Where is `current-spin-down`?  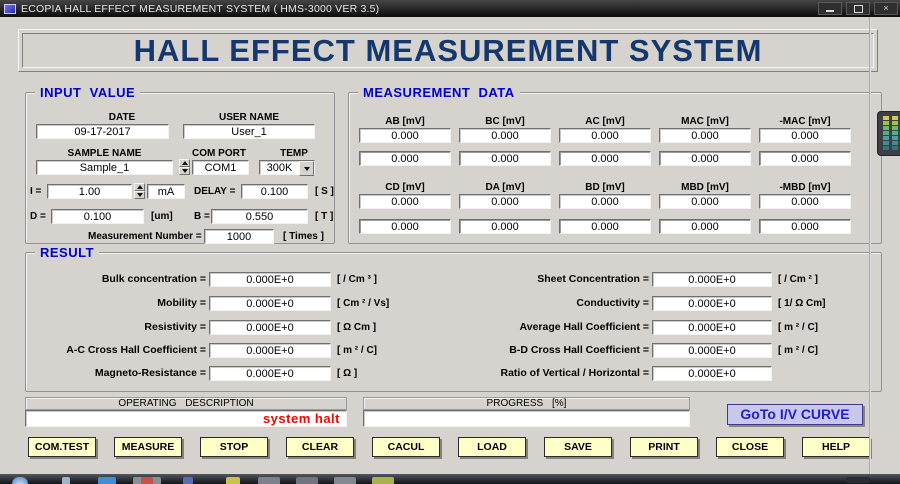
current-spin-down is located at coordinates (139, 195).